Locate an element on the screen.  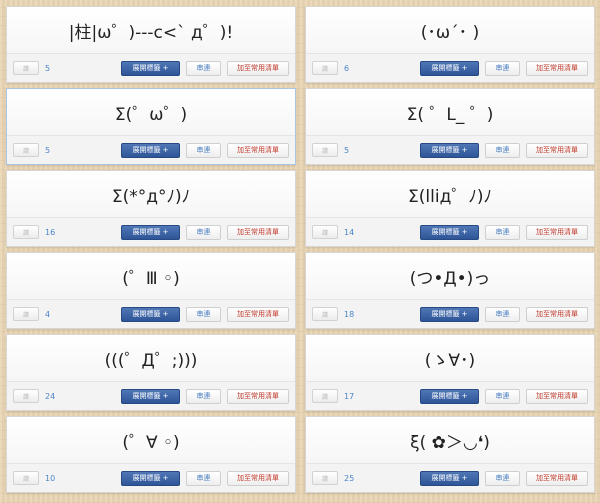
card-action-bar: 讚 17 展開標籤 + 串連 加至常用清單 is located at coordinates (450, 395).